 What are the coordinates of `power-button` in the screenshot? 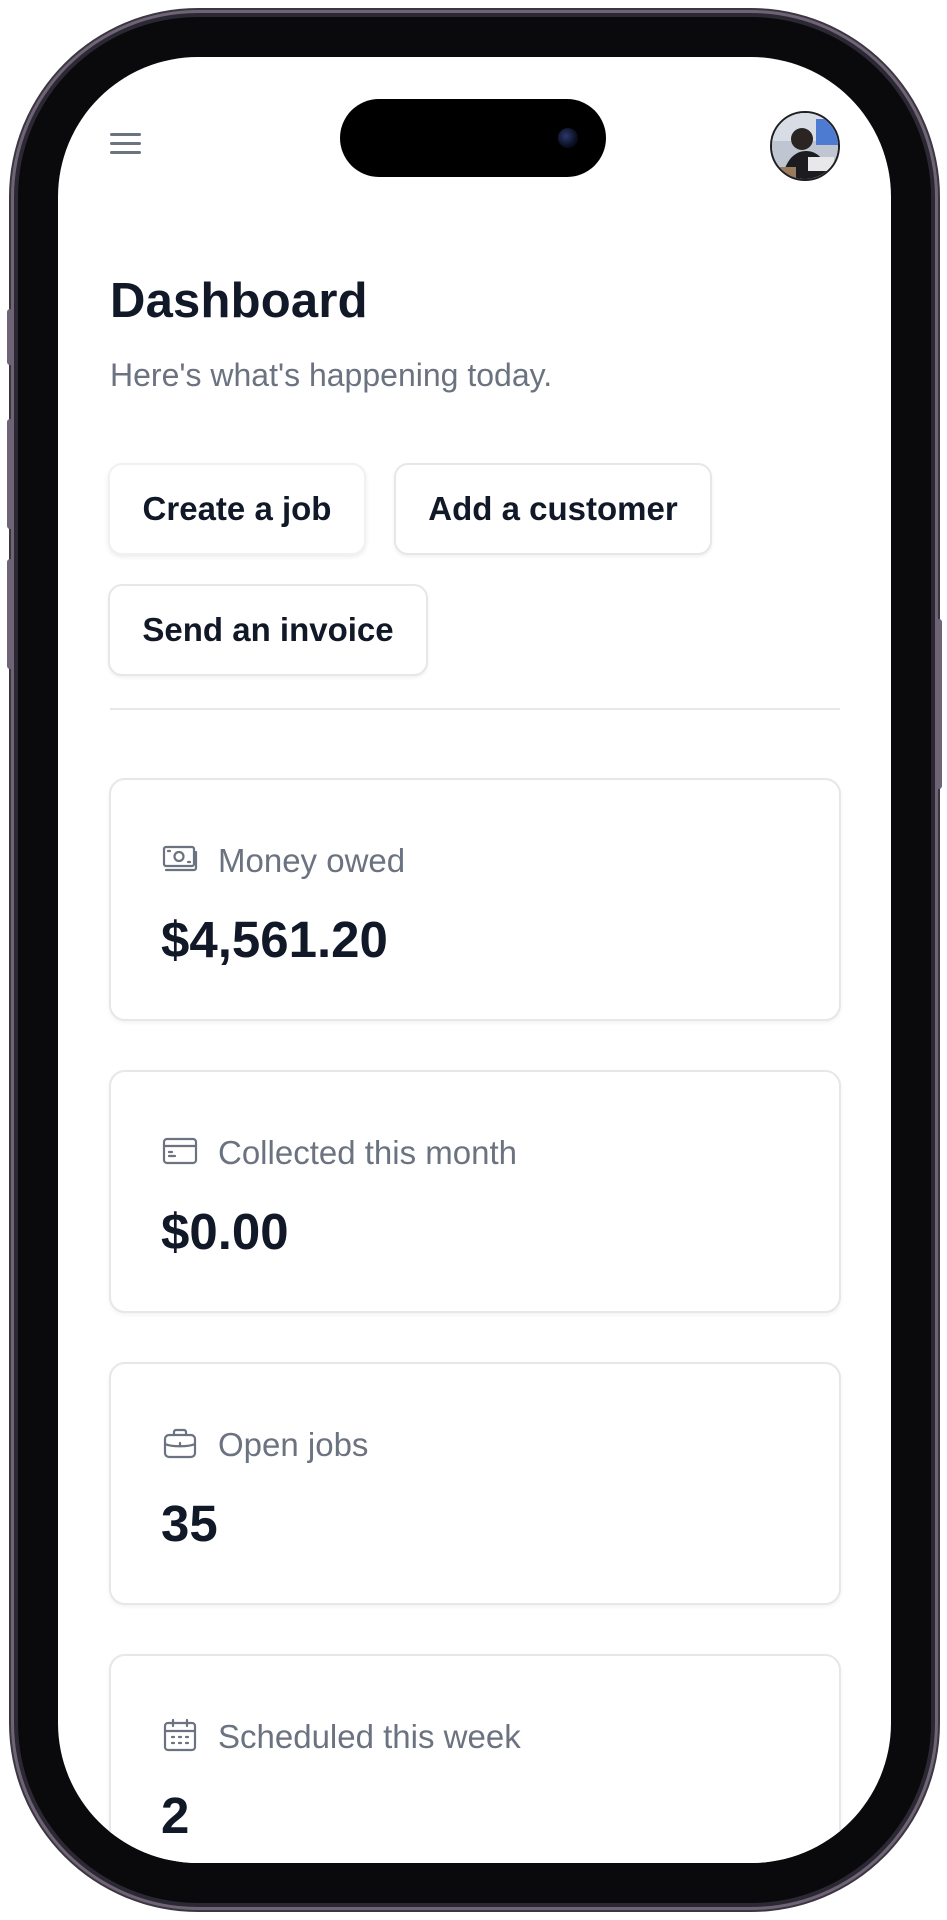 It's located at (939, 704).